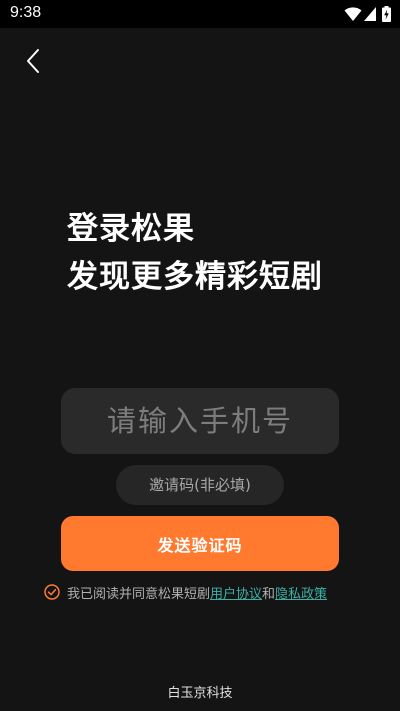 Image resolution: width=400 pixels, height=711 pixels. What do you see at coordinates (353, 14) in the screenshot?
I see `wifi-icon` at bounding box center [353, 14].